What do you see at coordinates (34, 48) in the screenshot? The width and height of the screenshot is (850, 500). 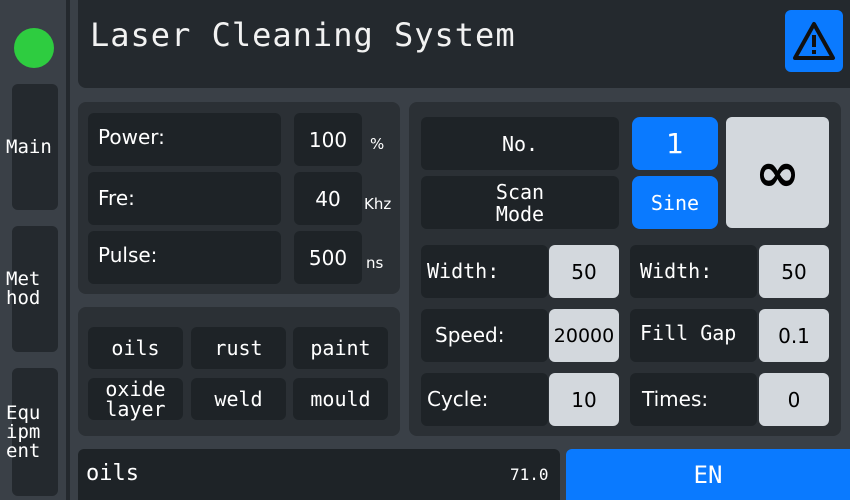 I see `status-indicator` at bounding box center [34, 48].